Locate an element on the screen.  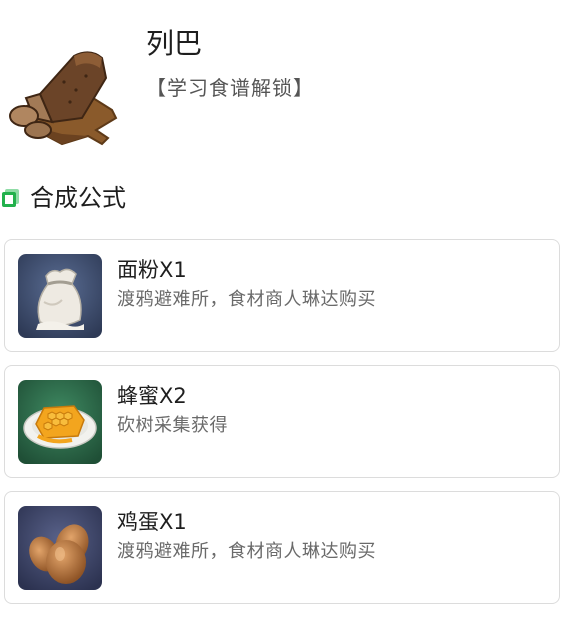
flour-sack-icon is located at coordinates (60, 296).